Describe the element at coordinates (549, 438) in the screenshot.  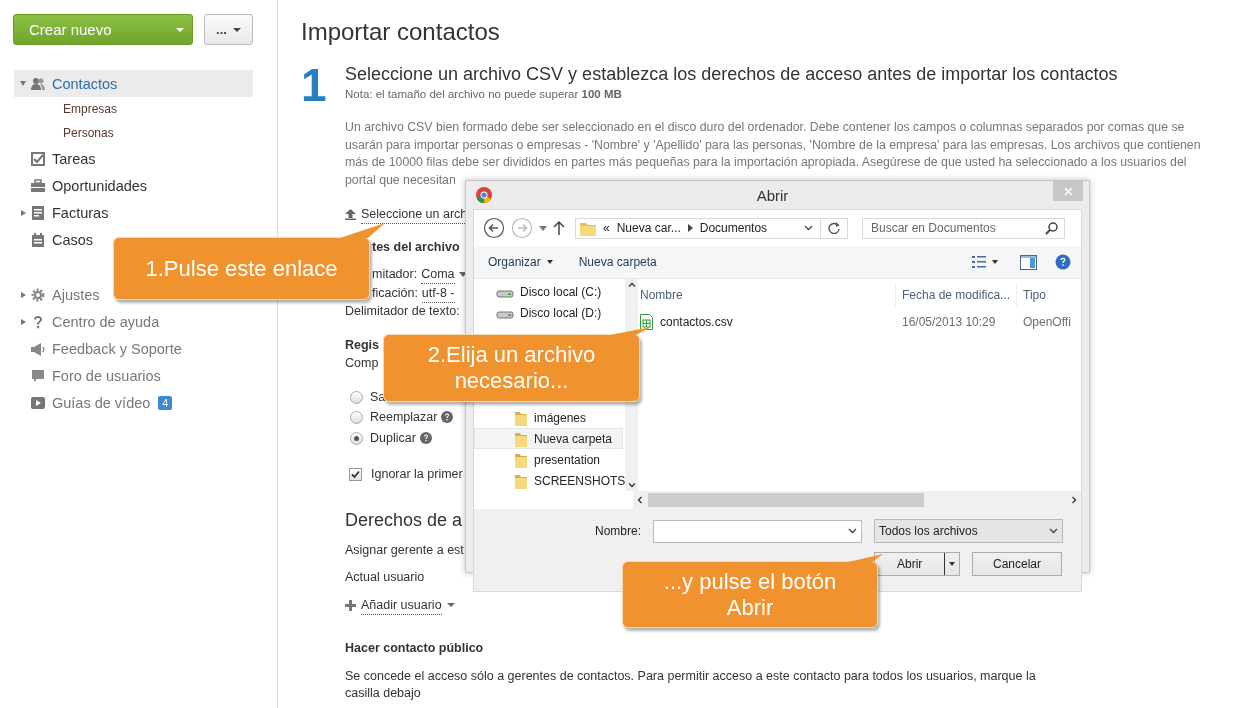
I see `folder-tree-item: Nueva carpeta` at that location.